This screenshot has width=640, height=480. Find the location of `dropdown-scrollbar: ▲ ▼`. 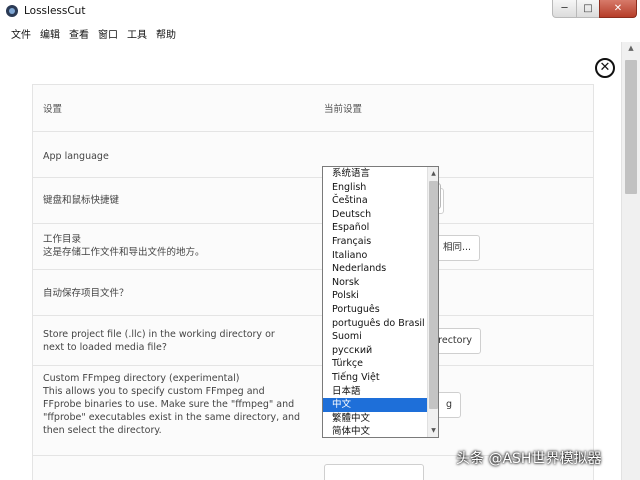

dropdown-scrollbar: ▲ ▼ is located at coordinates (432, 302).